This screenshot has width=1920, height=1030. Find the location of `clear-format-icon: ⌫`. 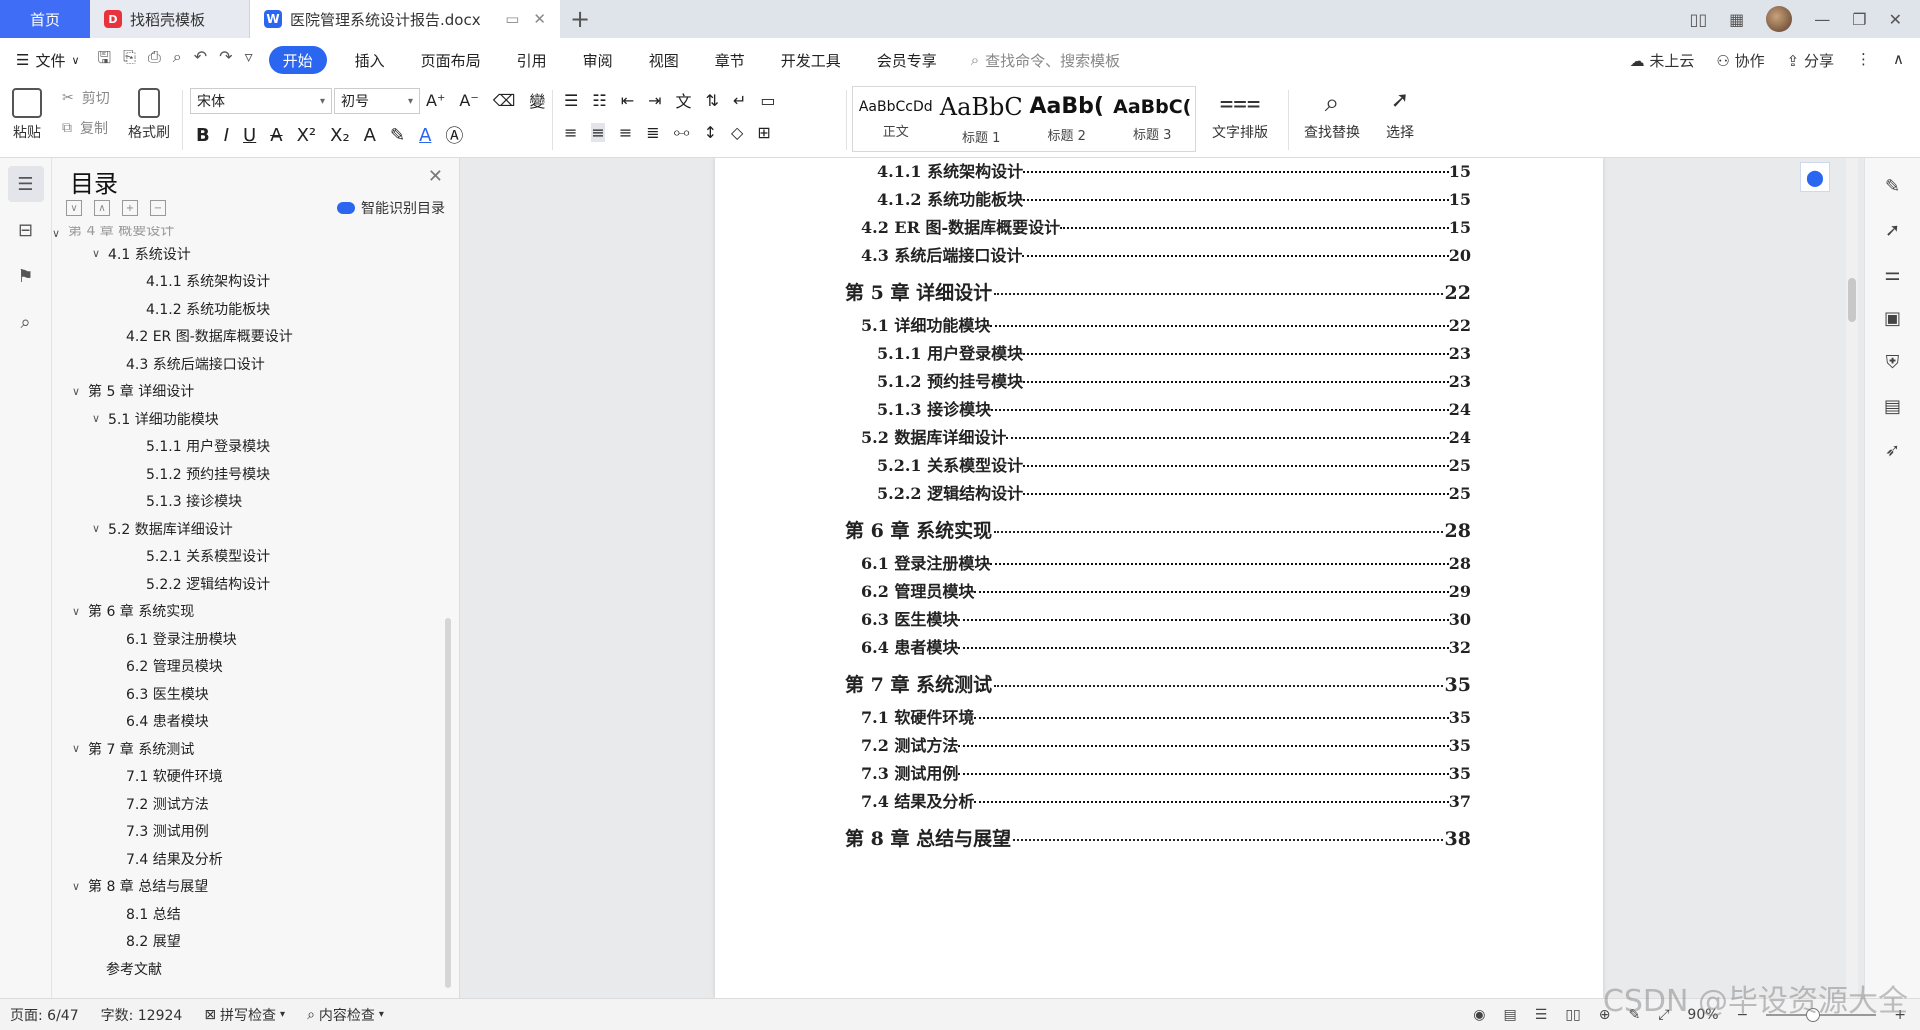

clear-format-icon: ⌫ is located at coordinates (504, 100).